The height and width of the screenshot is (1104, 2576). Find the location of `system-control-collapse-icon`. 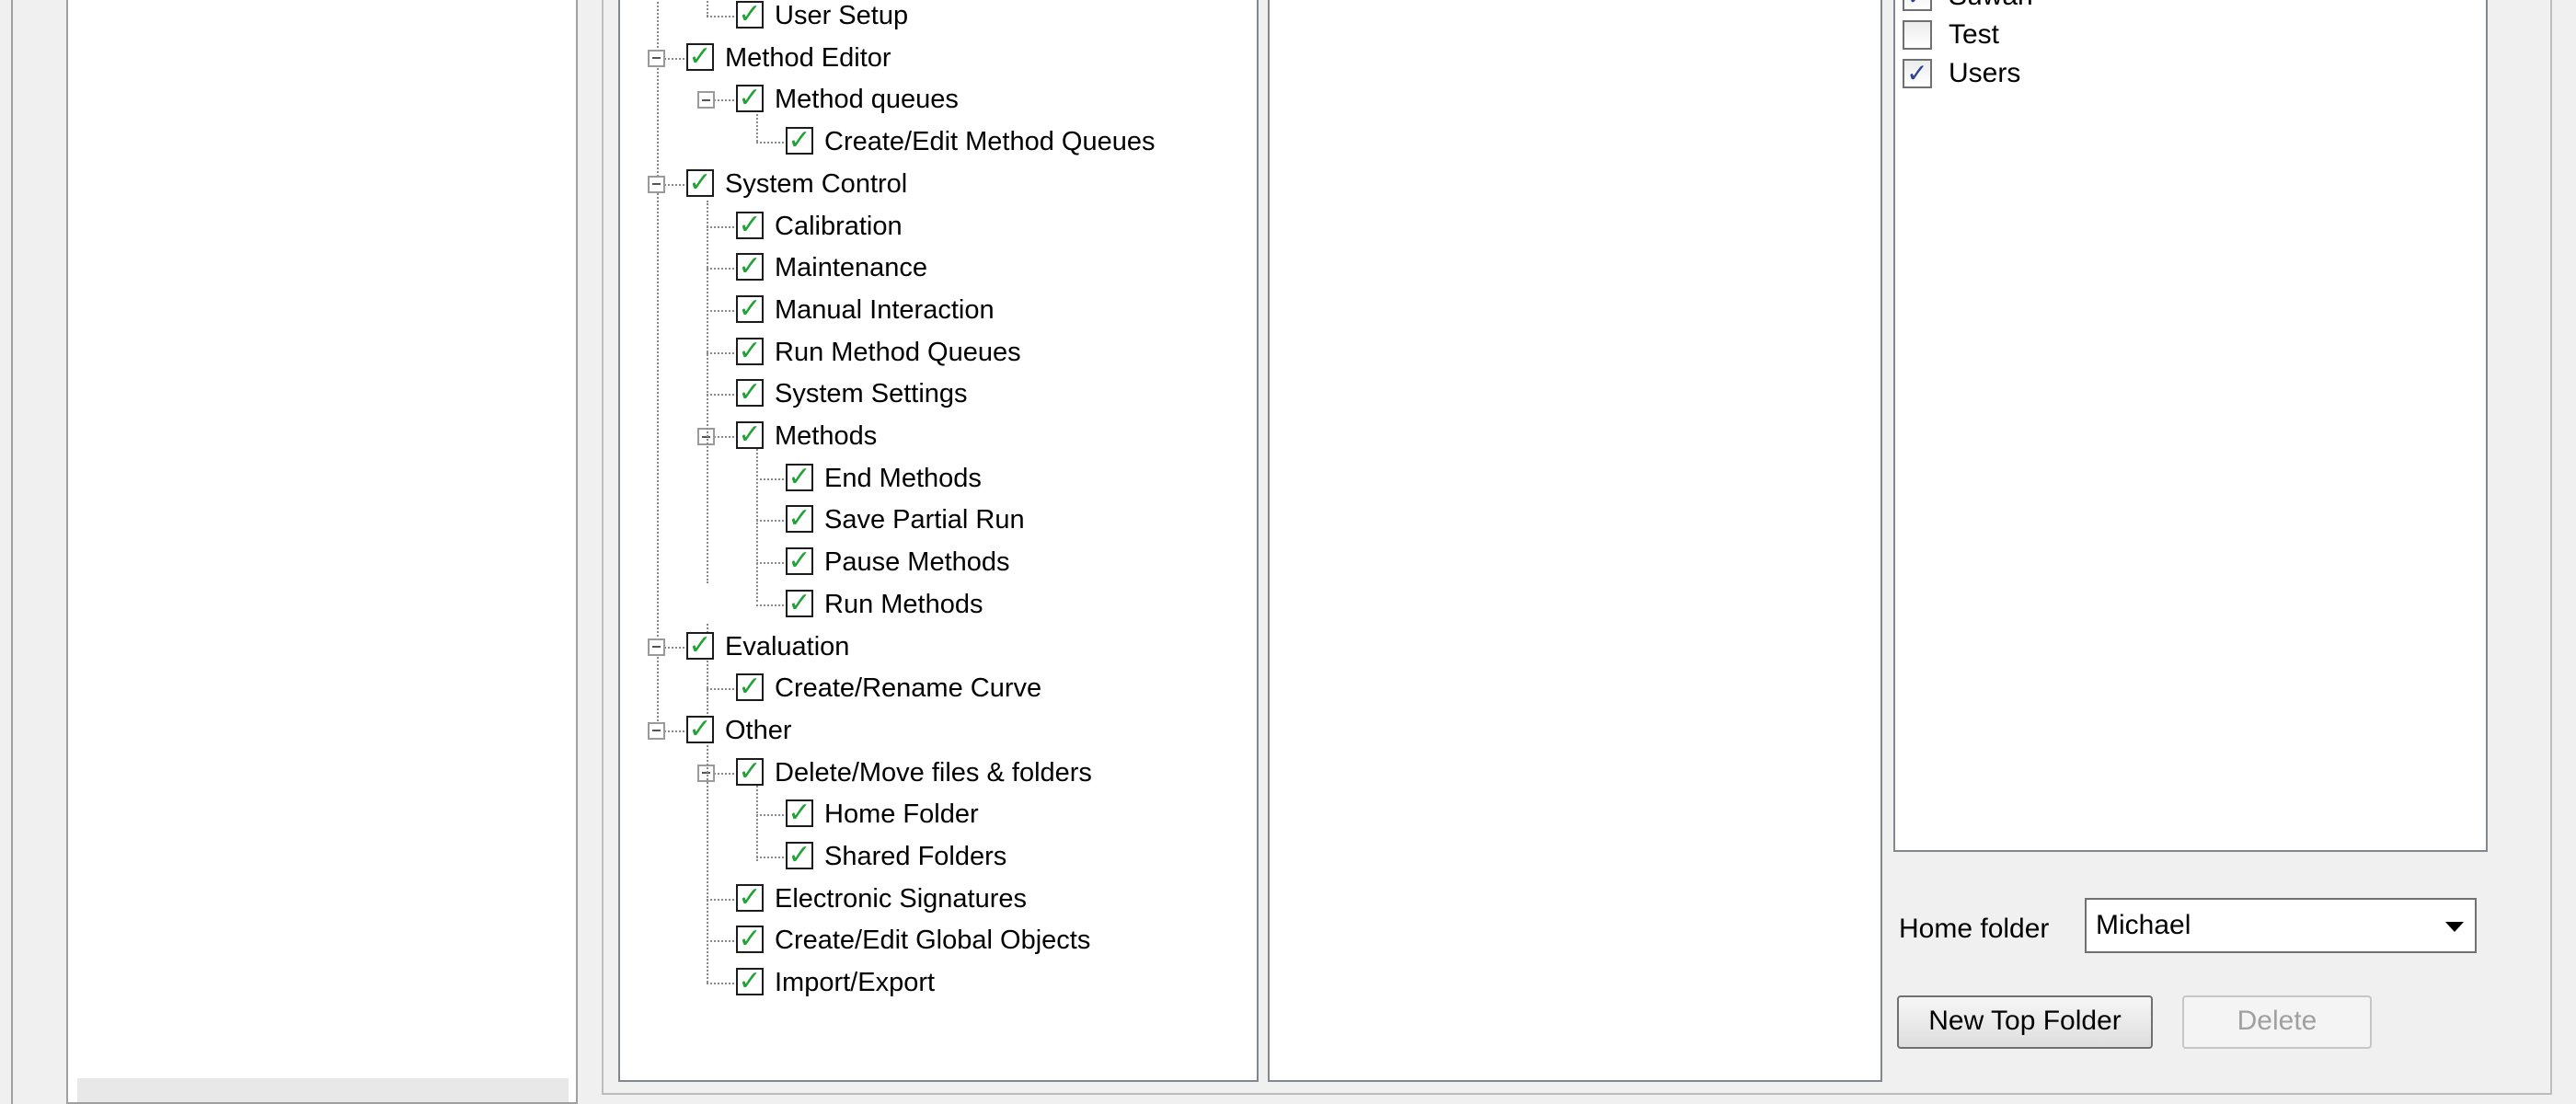

system-control-collapse-icon is located at coordinates (656, 184).